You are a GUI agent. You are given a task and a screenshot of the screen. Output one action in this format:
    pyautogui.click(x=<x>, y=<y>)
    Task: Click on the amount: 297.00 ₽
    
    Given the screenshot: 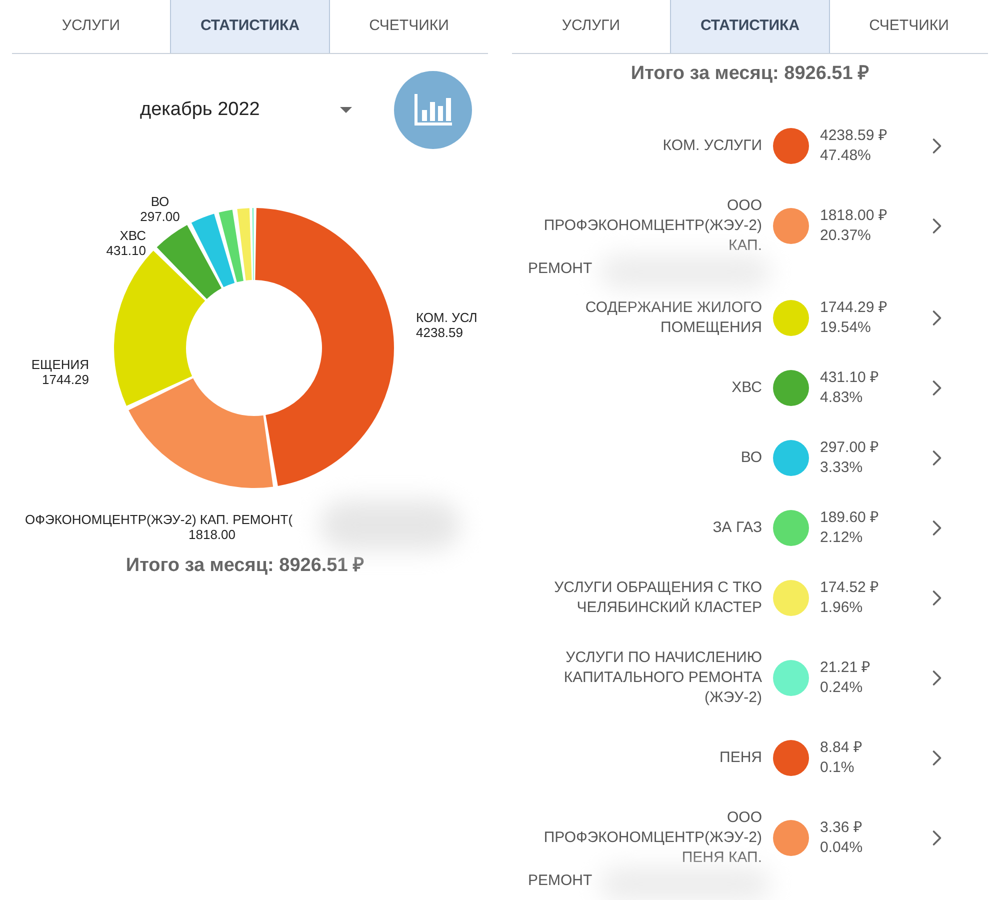 What is the action you would take?
    pyautogui.click(x=850, y=448)
    